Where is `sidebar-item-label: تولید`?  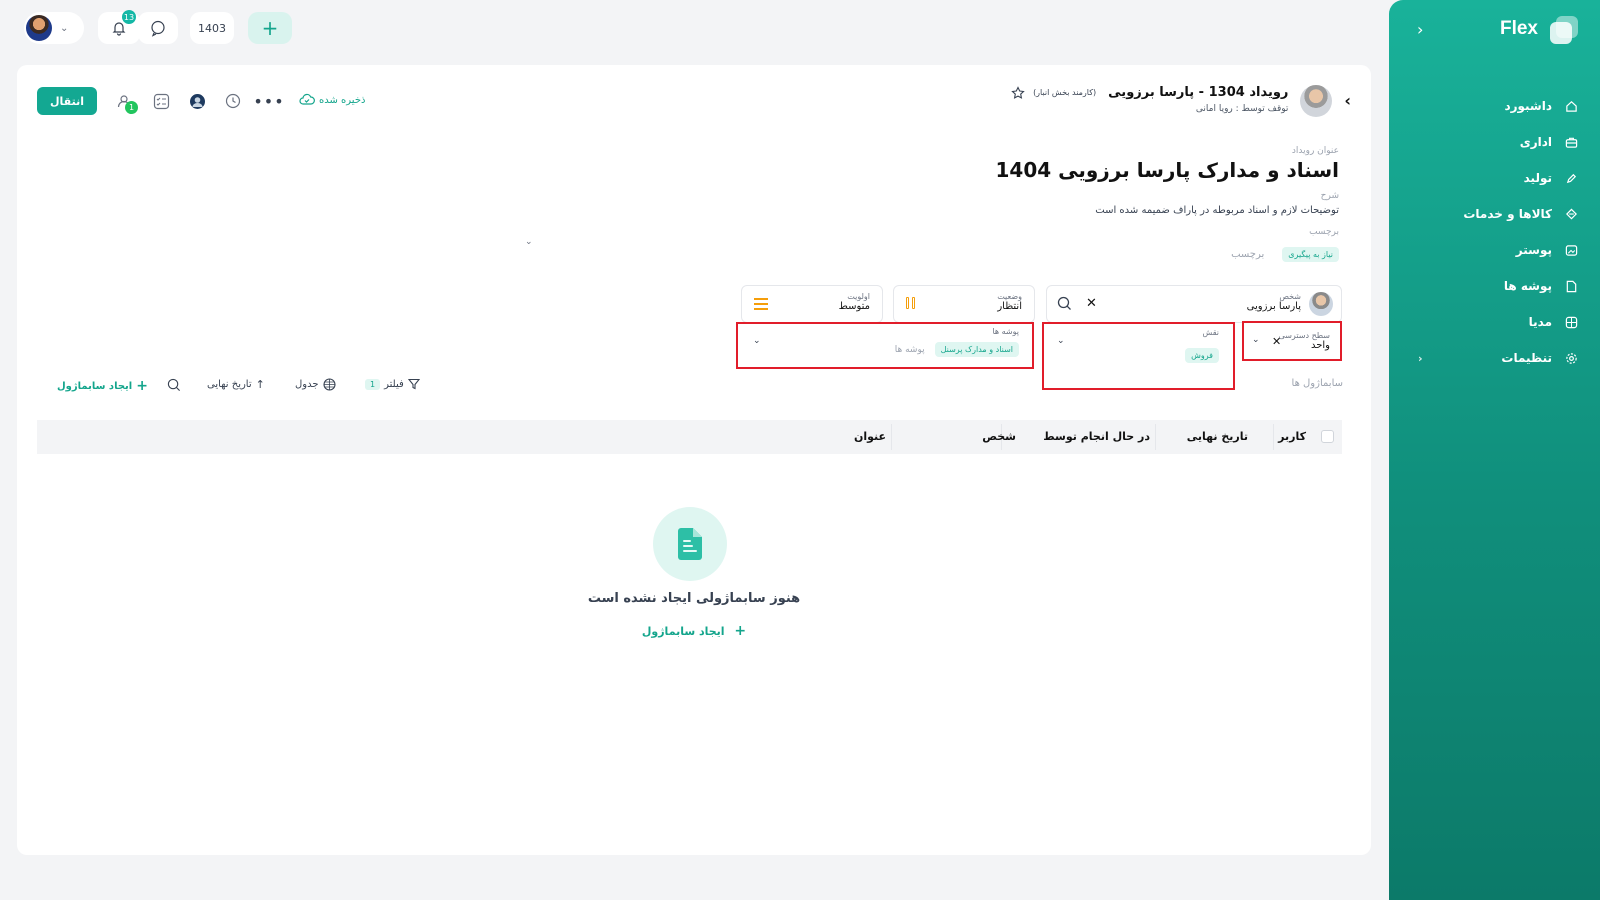 sidebar-item-label: تولید is located at coordinates (1537, 178).